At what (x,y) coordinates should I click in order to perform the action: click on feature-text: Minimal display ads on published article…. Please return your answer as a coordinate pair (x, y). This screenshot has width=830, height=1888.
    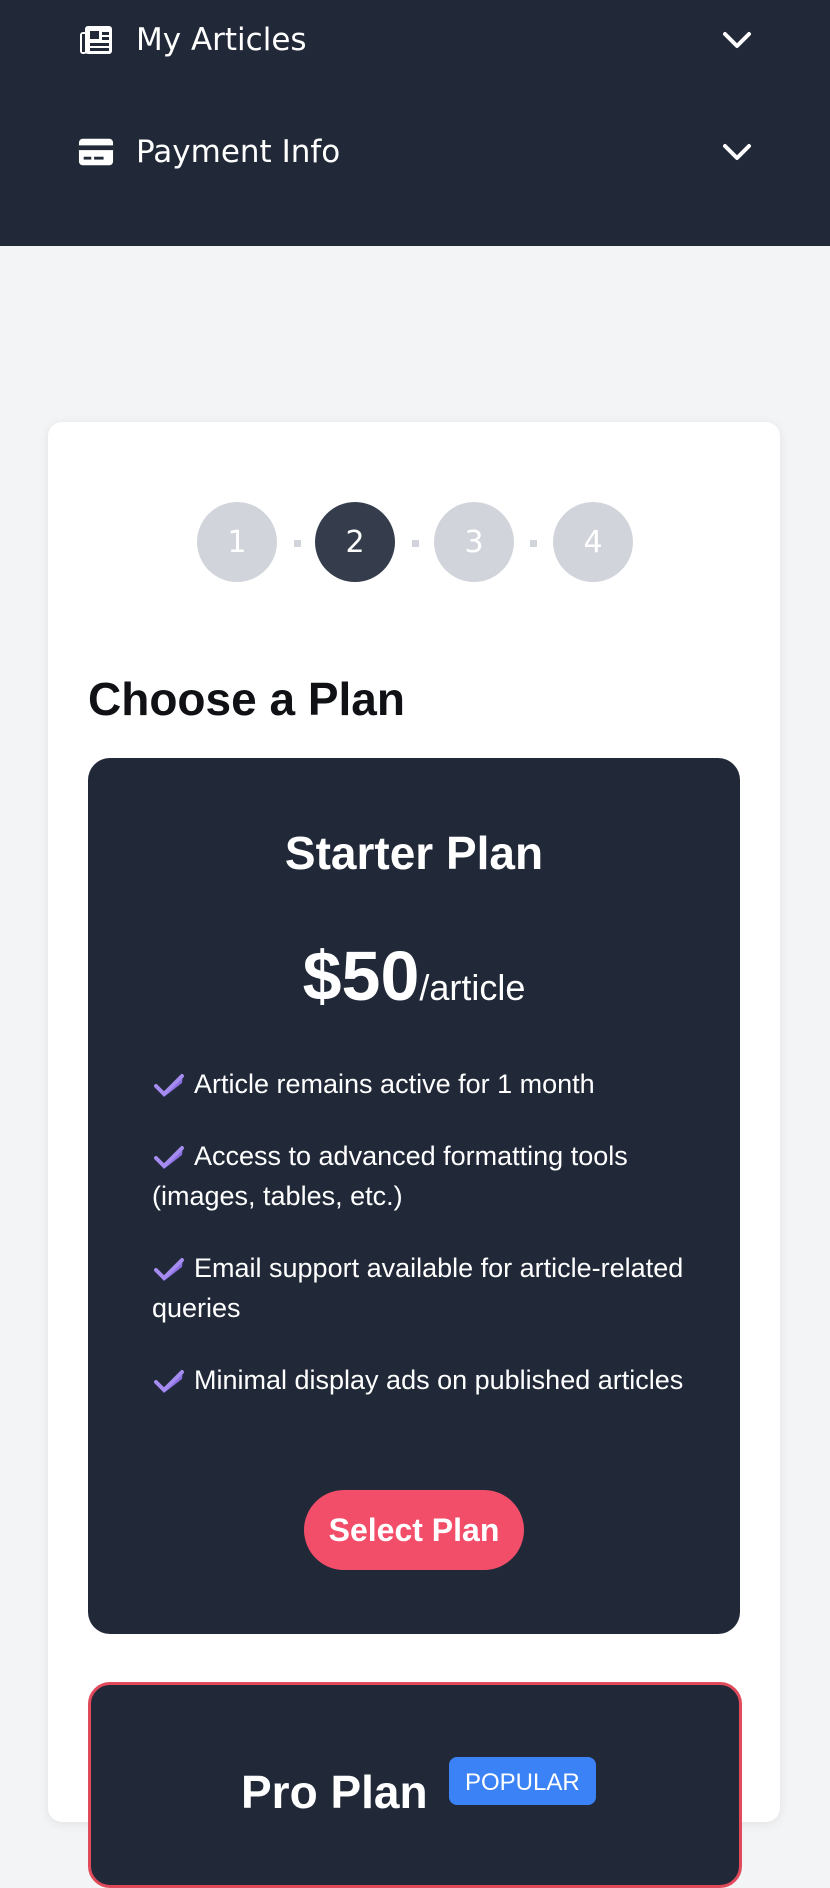
    Looking at the image, I should click on (439, 1380).